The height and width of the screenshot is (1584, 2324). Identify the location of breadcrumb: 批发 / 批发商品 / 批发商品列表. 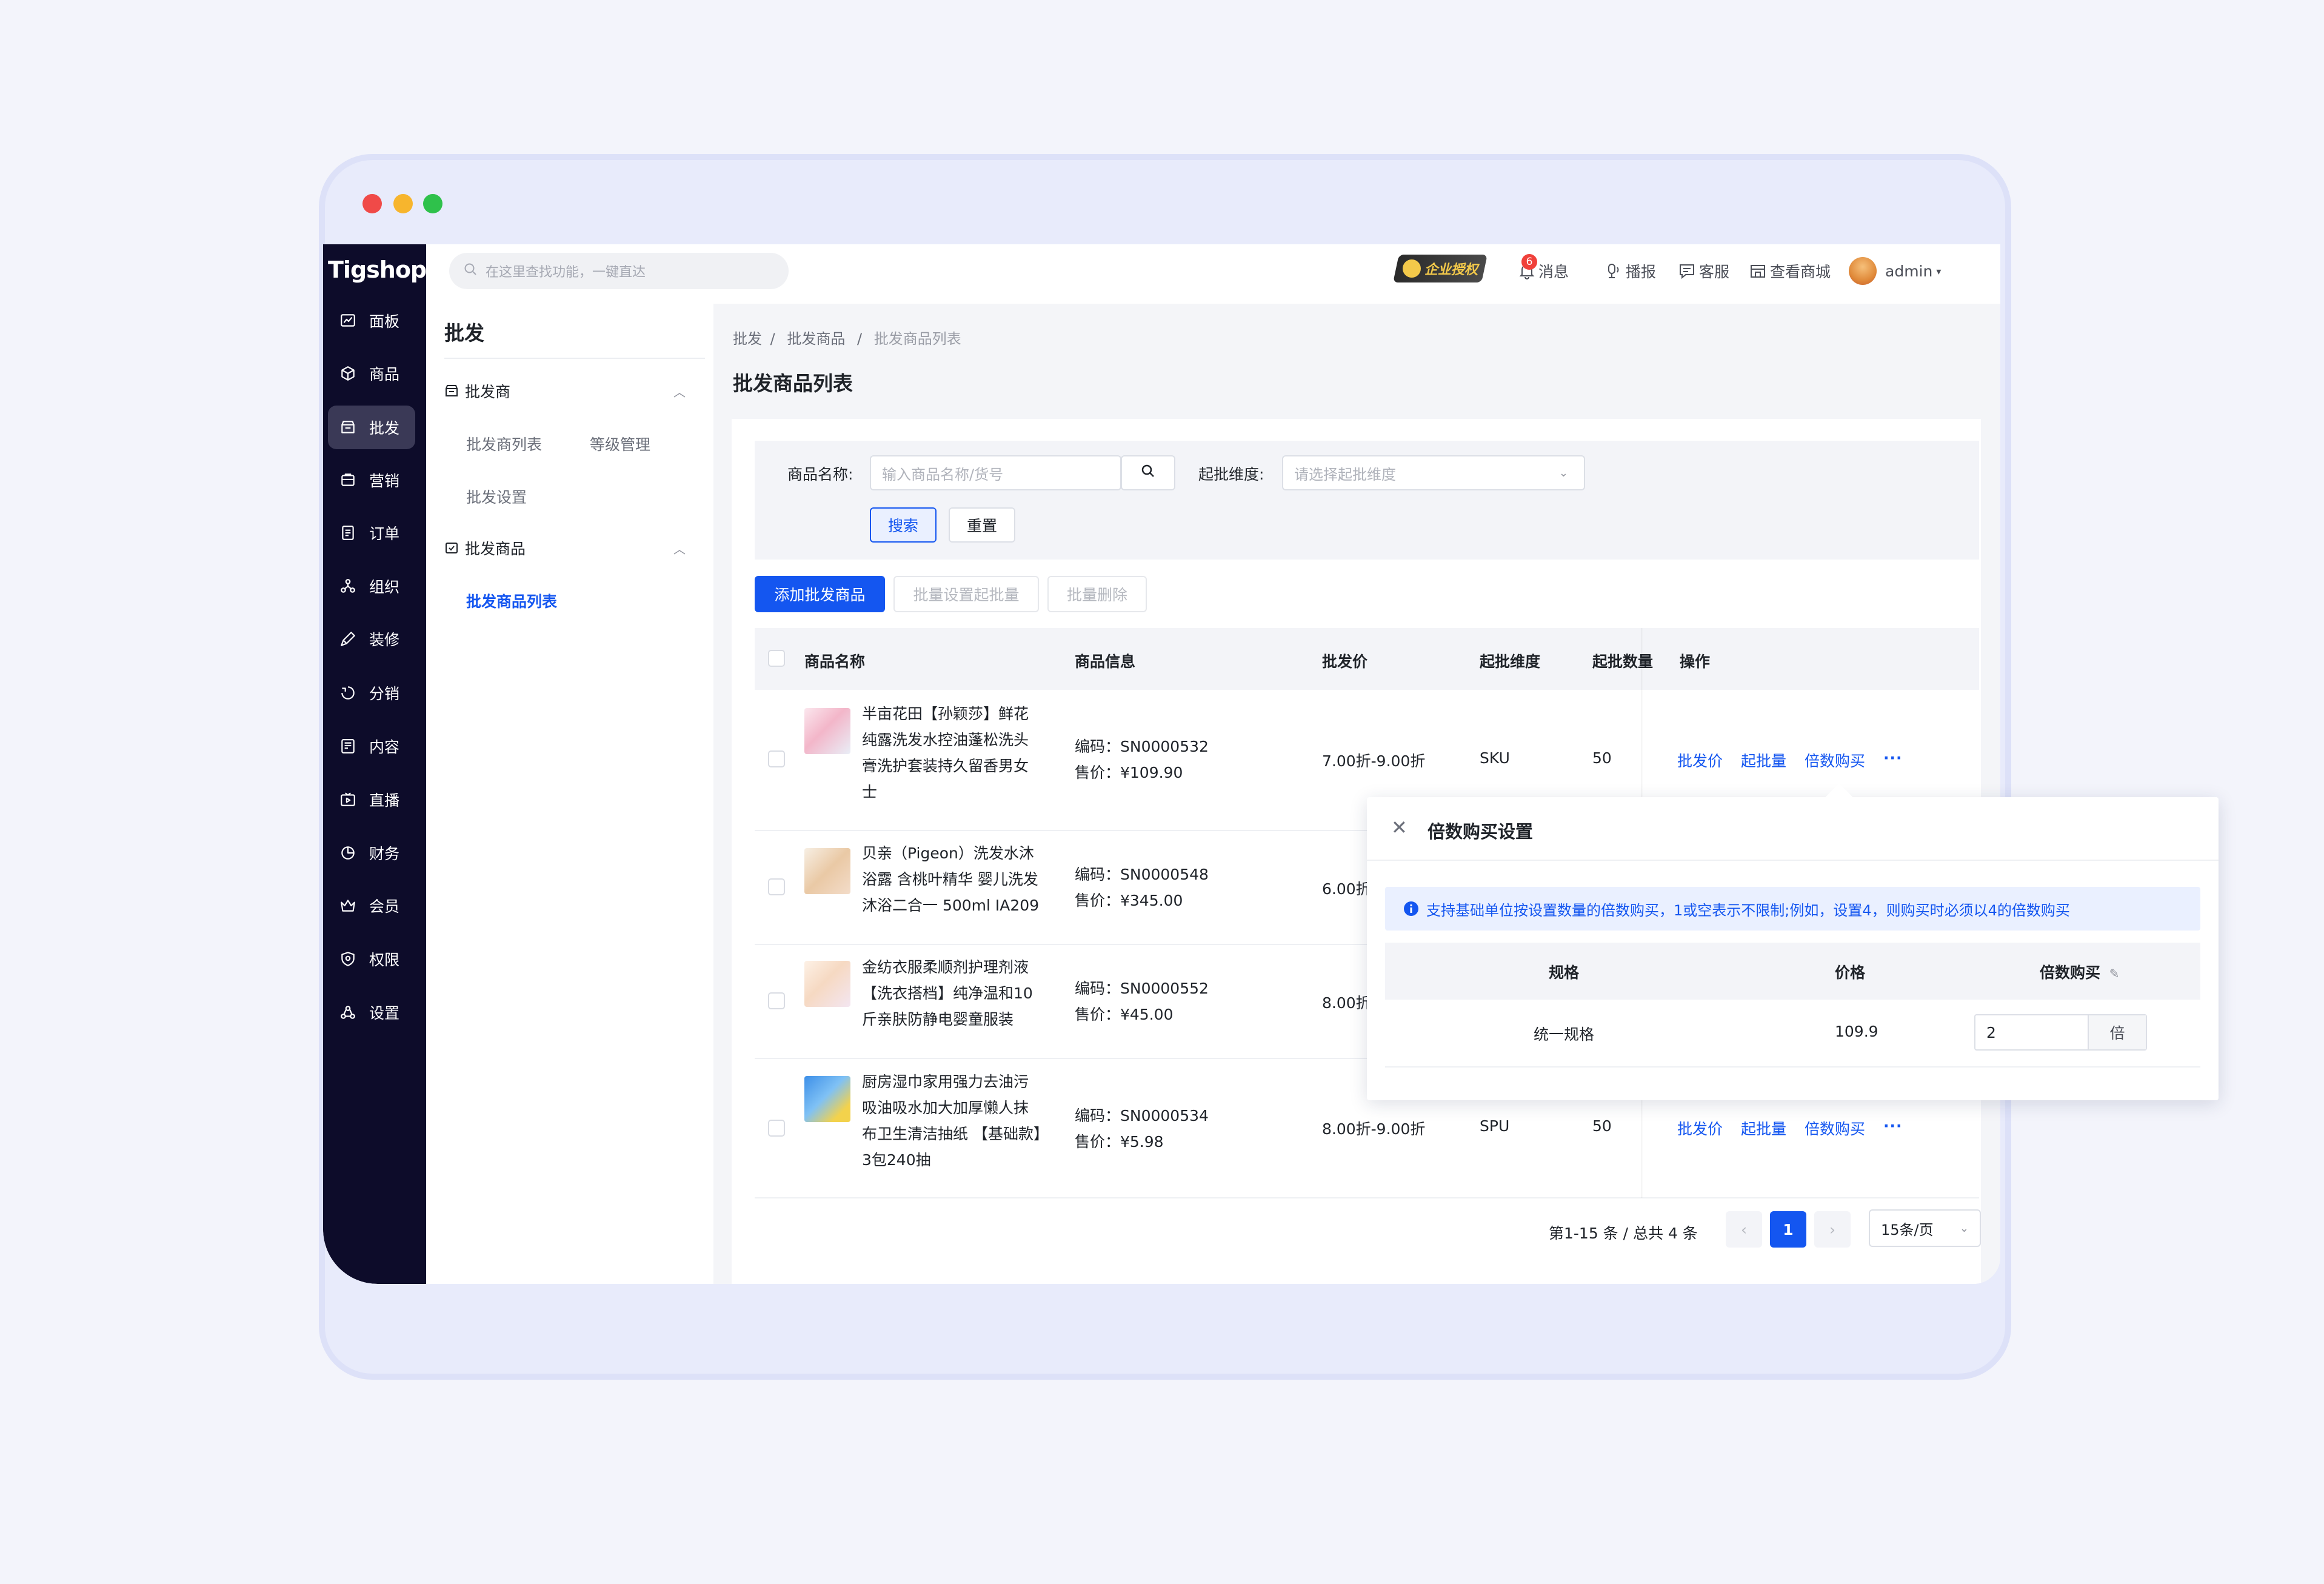
(847, 339).